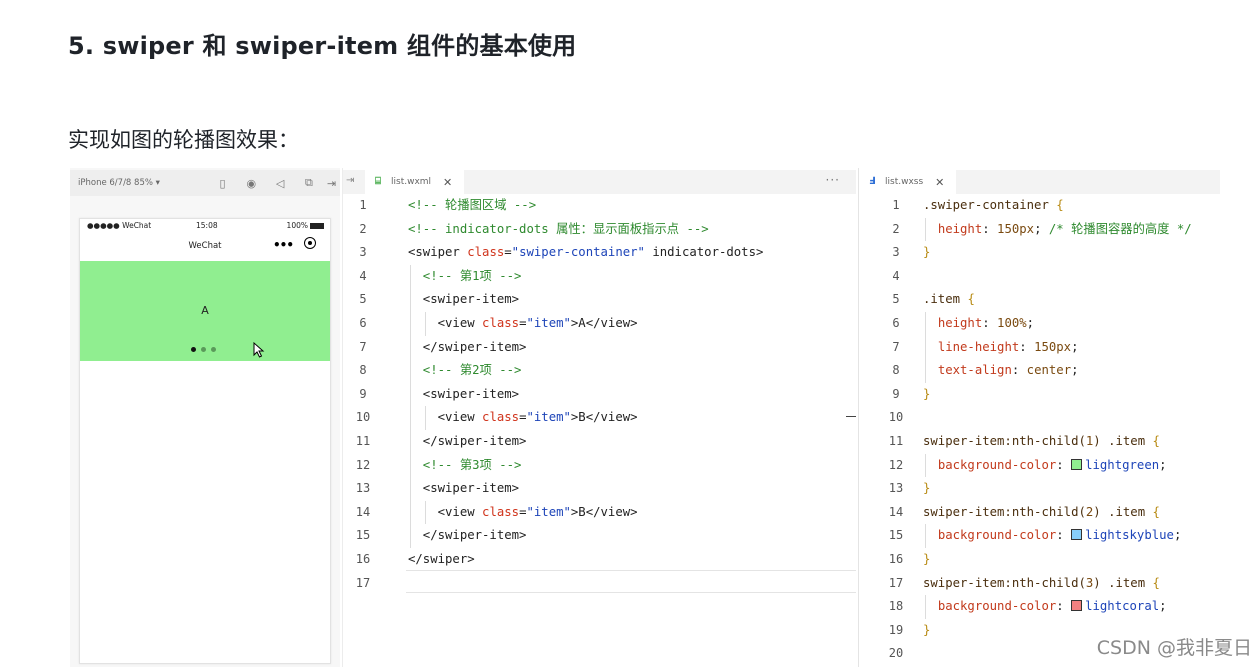 This screenshot has height=667, width=1258. I want to click on code-text: <view class="item">A</view>, so click(523, 322).